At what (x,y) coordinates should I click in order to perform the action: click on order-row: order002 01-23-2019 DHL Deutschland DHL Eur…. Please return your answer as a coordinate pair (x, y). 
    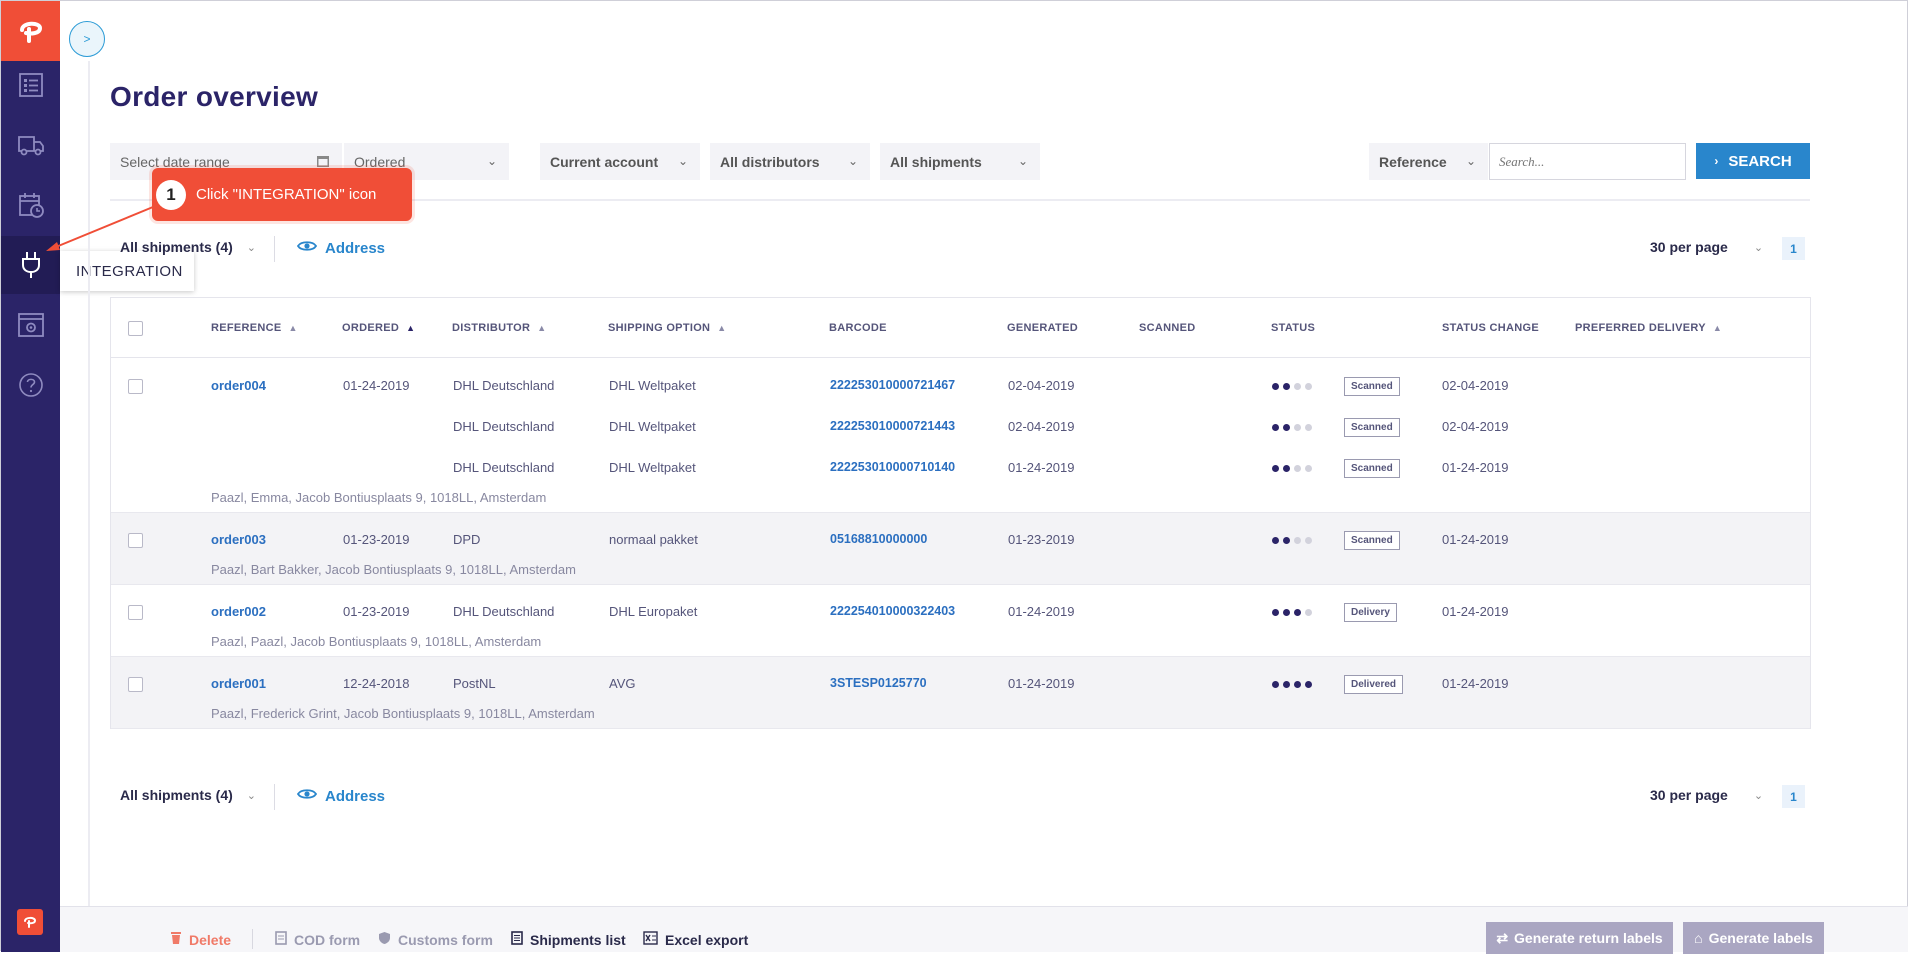
    Looking at the image, I should click on (960, 621).